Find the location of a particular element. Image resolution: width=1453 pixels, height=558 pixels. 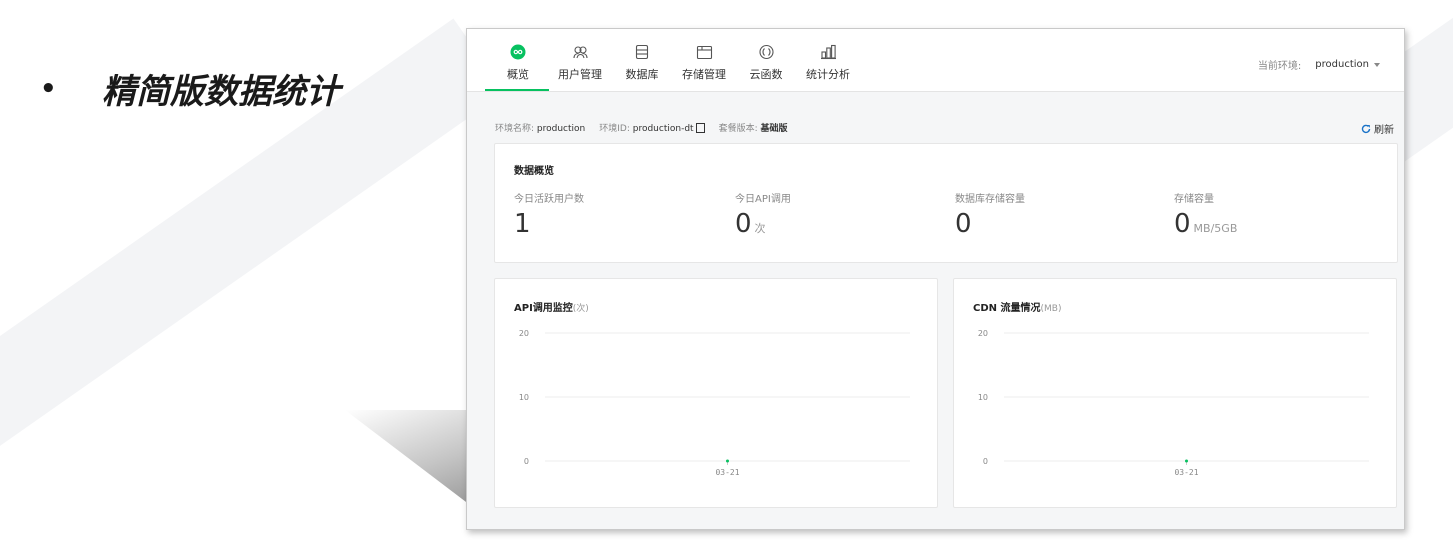

nav-tabs: 概览 用户管理 数据库 存储管理 云函数 统计分析 is located at coordinates (672, 67).